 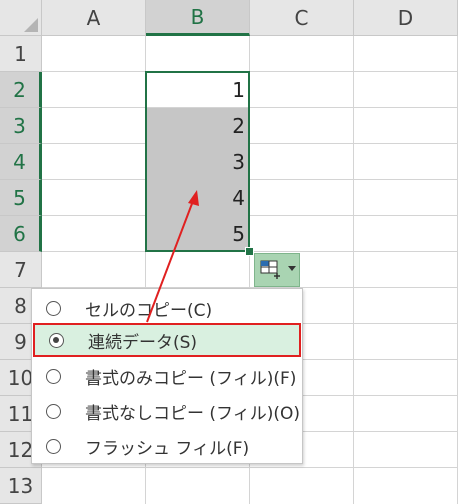 I want to click on menu-item-fill-without-formatting: 書式なしコピー (フィル)(O), so click(x=167, y=411).